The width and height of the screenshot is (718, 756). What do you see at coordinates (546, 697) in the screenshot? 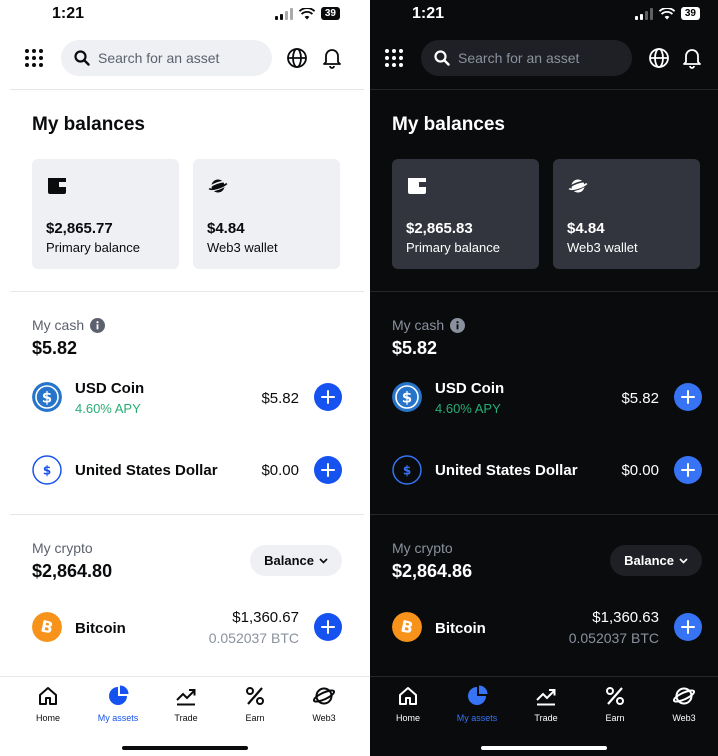
I see `trend-icon` at bounding box center [546, 697].